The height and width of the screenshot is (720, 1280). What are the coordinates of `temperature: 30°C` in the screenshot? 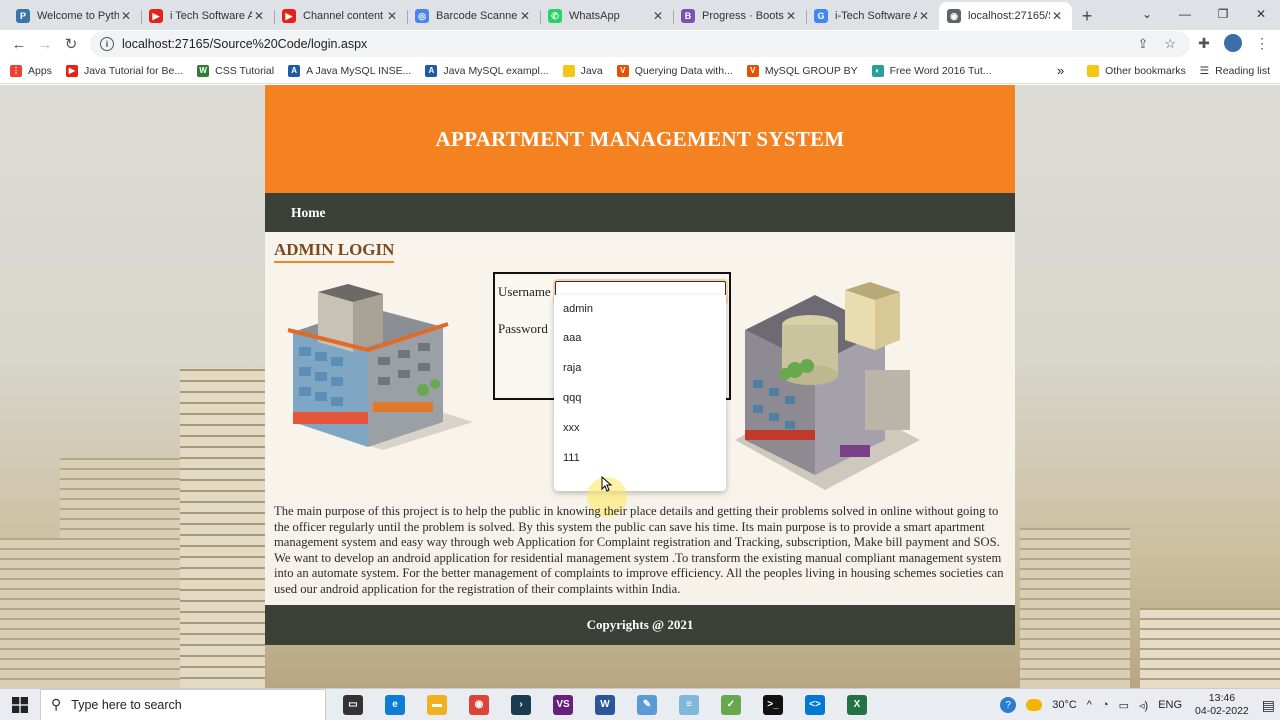 It's located at (1064, 705).